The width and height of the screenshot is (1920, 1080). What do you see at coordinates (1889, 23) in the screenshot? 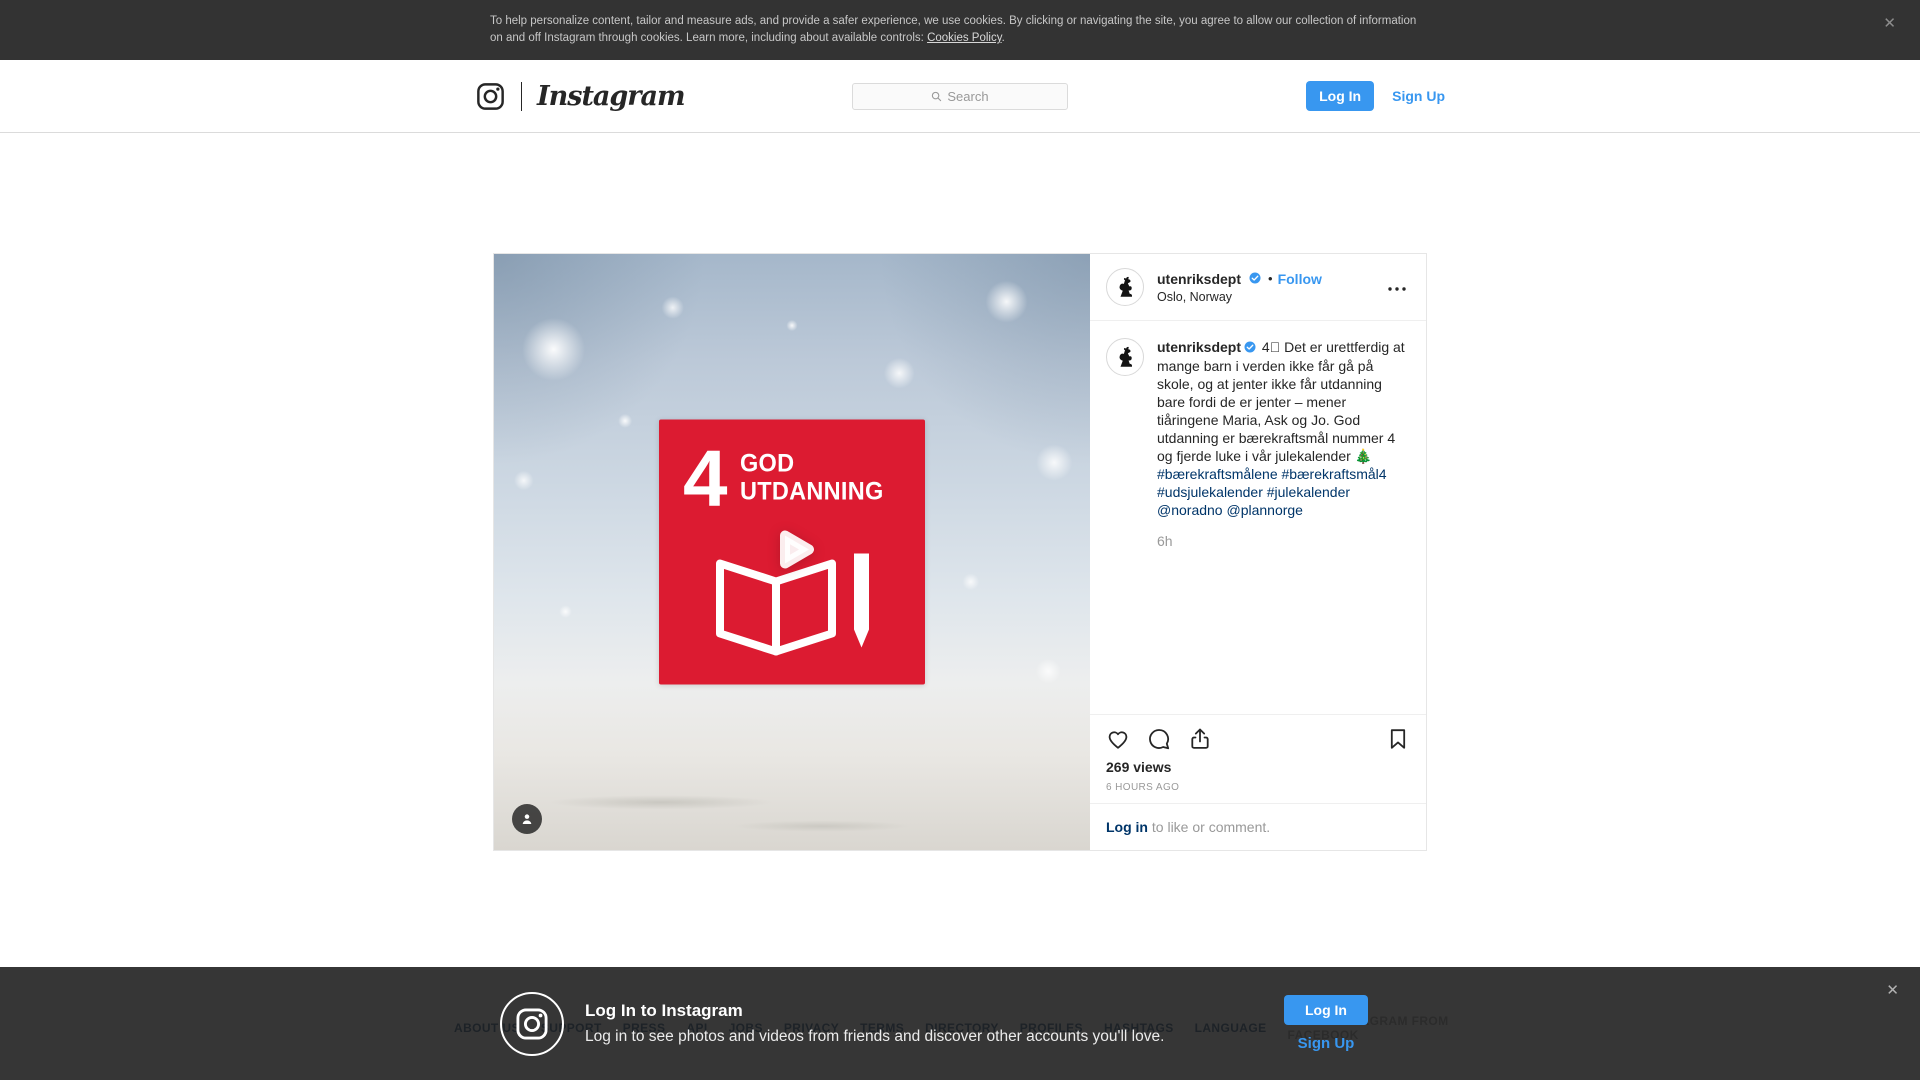
I see `cookie-close-icon: ✕` at bounding box center [1889, 23].